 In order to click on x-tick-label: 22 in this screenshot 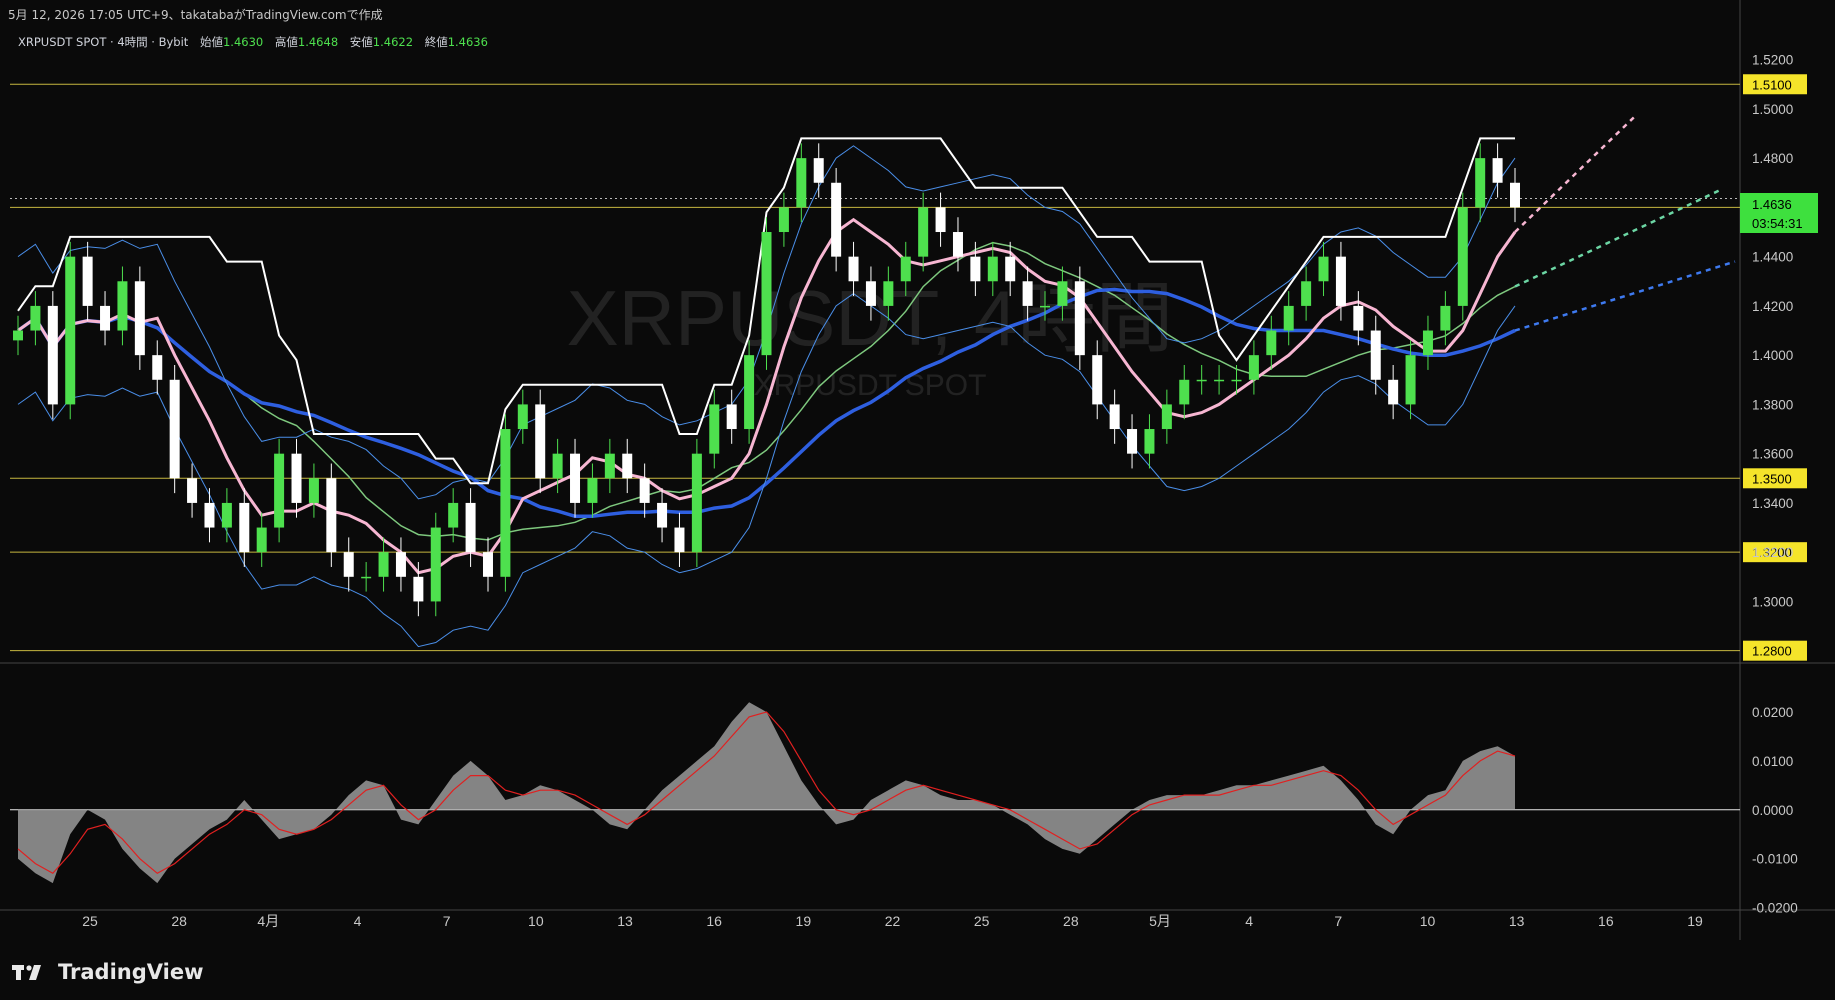, I will do `click(893, 921)`.